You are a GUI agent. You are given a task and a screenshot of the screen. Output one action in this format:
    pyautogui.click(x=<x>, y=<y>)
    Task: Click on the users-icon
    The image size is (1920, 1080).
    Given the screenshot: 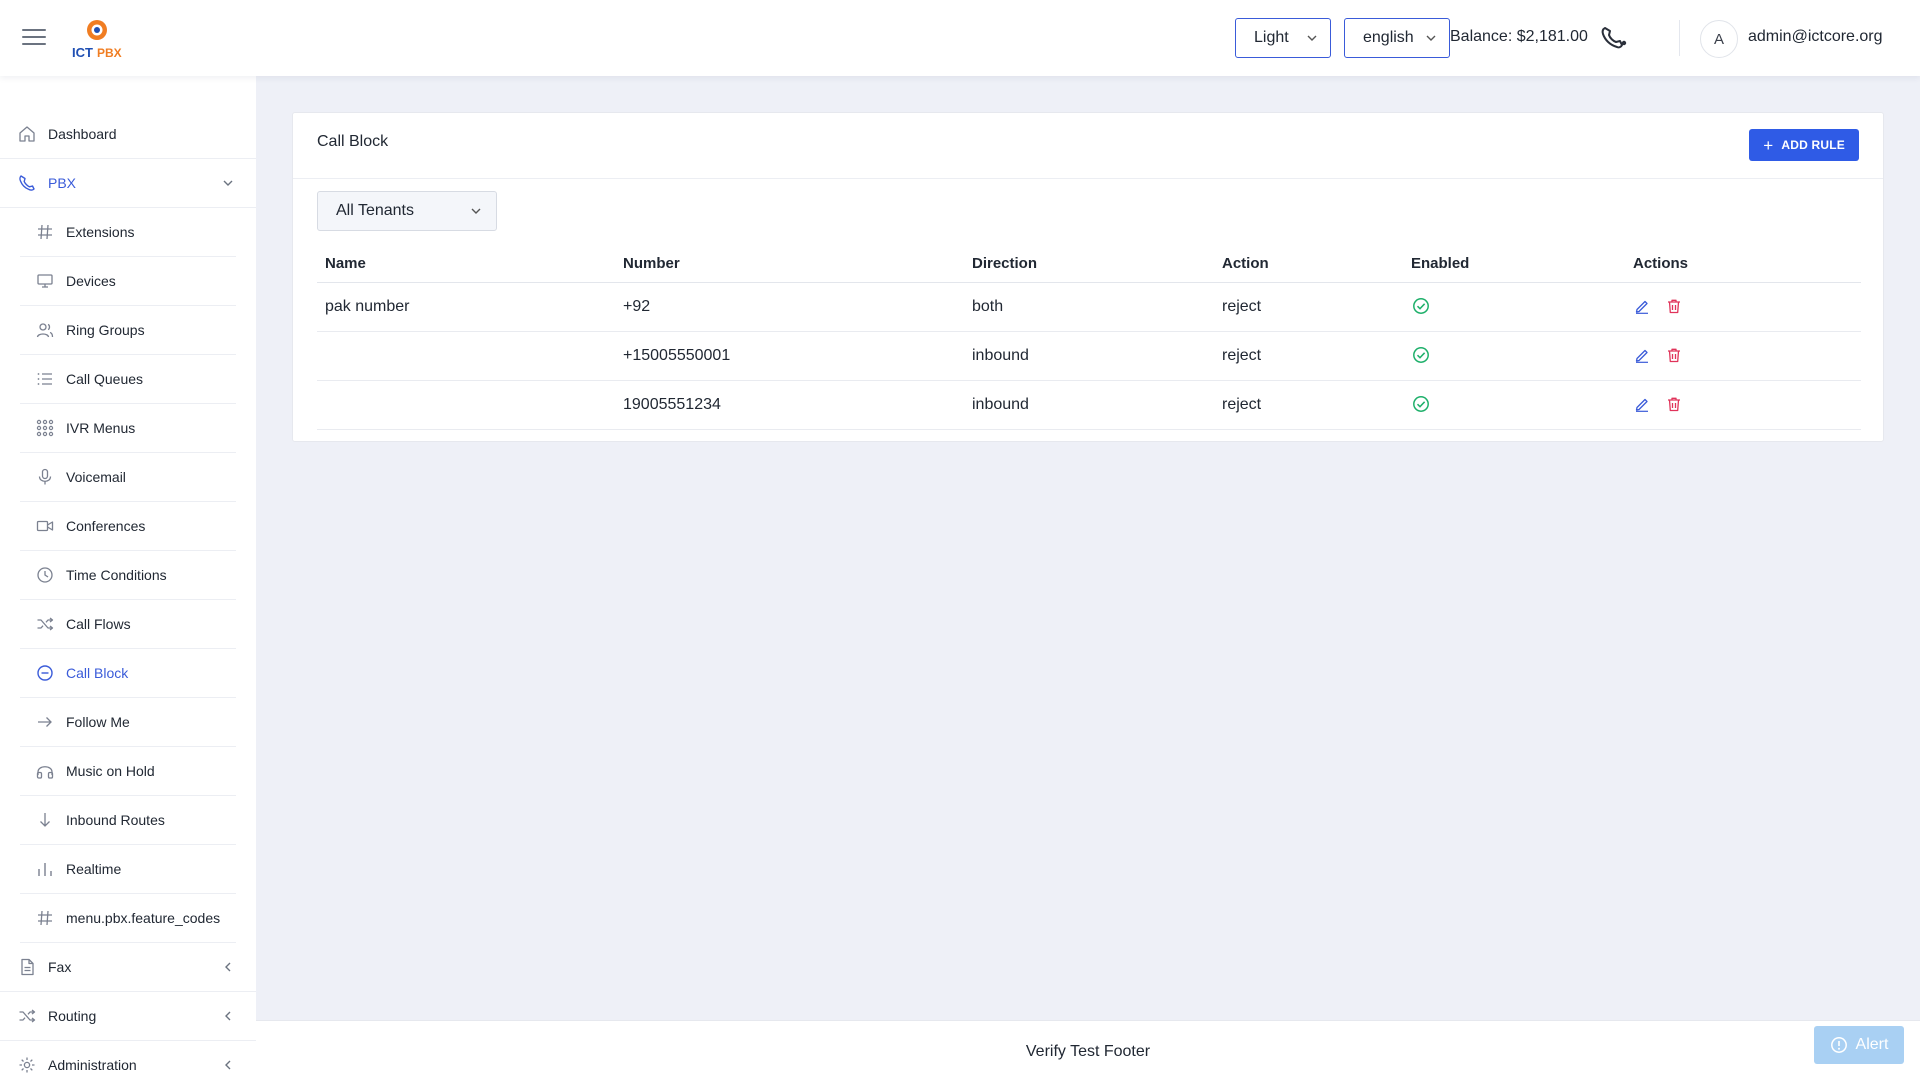 What is the action you would take?
    pyautogui.click(x=45, y=330)
    